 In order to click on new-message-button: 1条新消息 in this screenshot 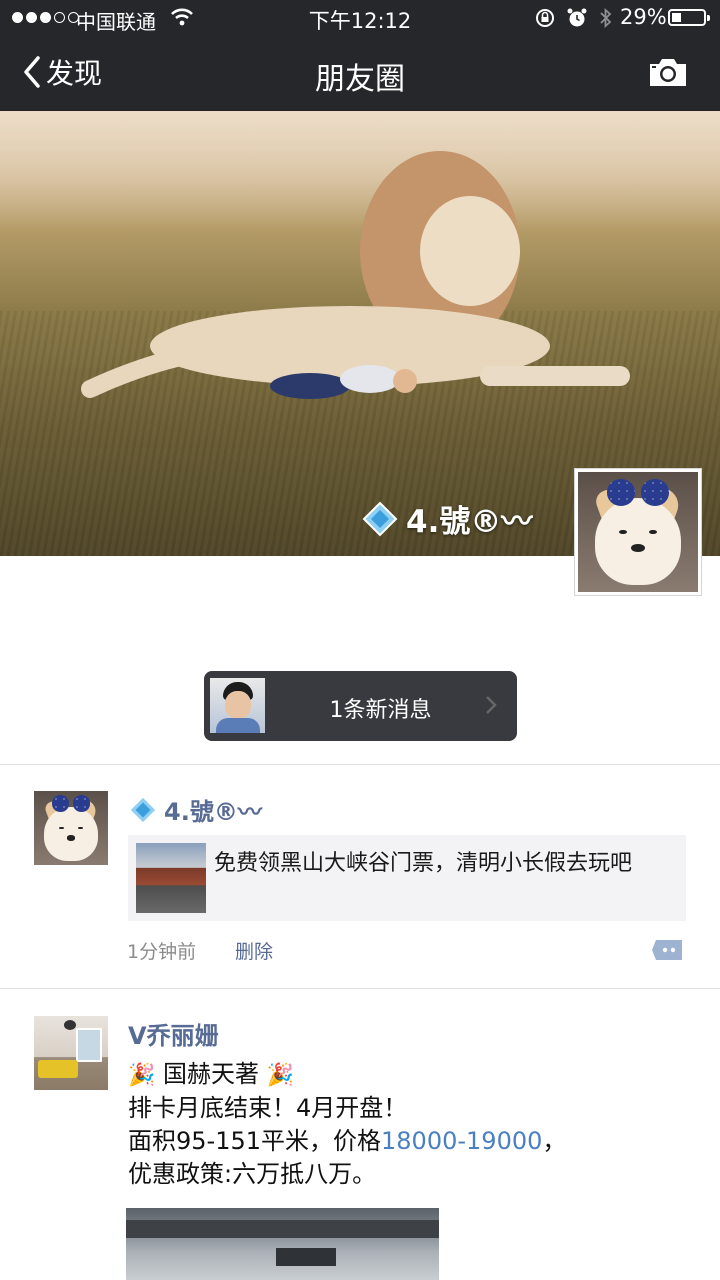, I will do `click(360, 706)`.